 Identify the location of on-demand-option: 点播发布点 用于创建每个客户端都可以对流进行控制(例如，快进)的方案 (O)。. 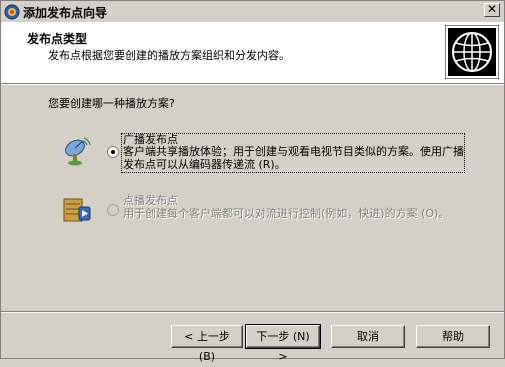
(271, 211).